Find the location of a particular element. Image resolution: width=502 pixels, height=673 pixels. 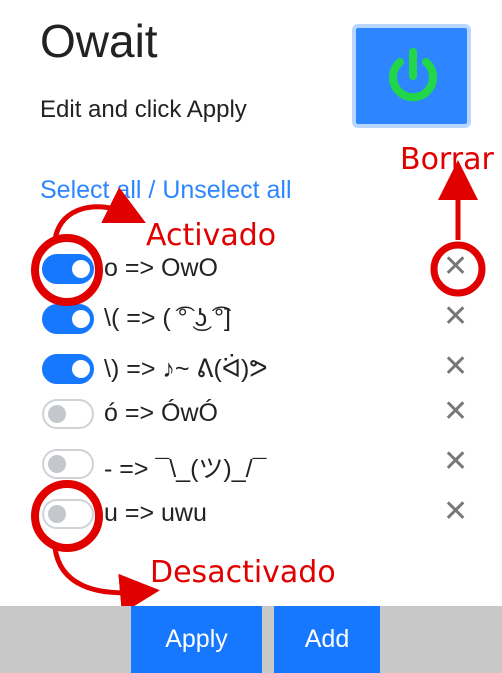

rule-row: ó => ÓwÓ ✕ is located at coordinates (262, 415).